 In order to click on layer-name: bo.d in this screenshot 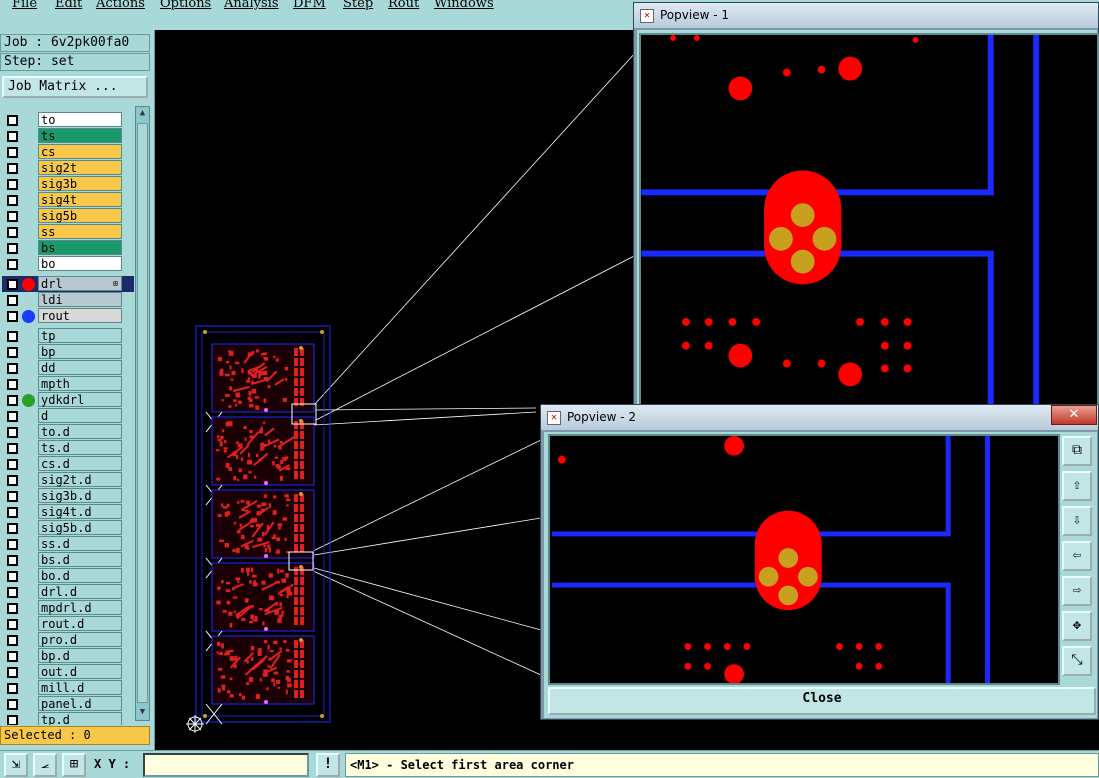, I will do `click(80, 575)`.